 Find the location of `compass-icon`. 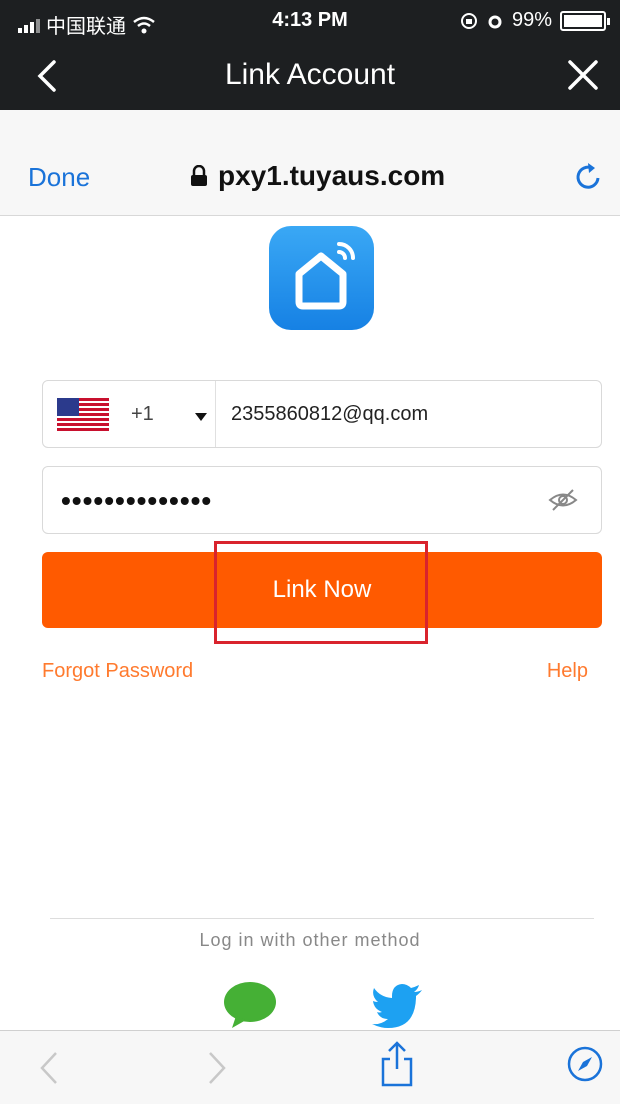

compass-icon is located at coordinates (585, 1064).